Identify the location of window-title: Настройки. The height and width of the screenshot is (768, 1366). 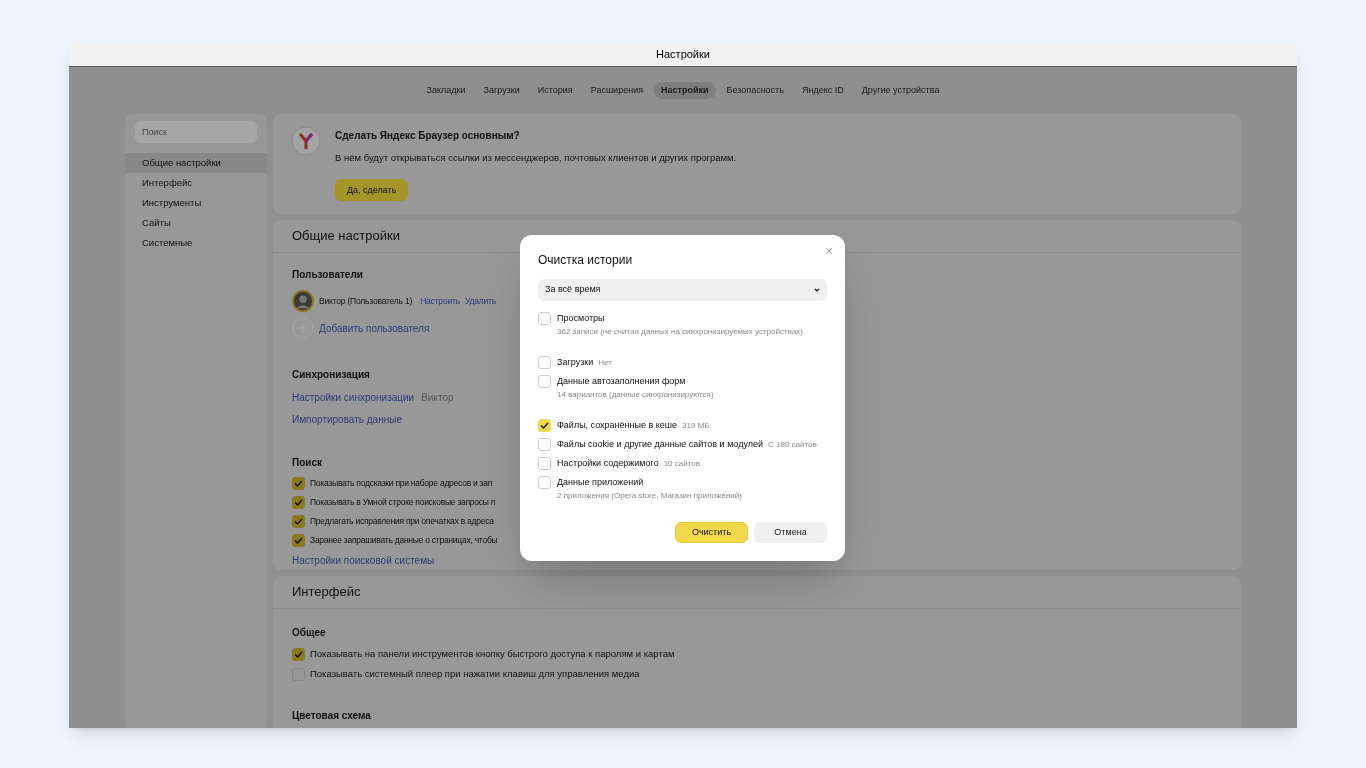
(683, 54).